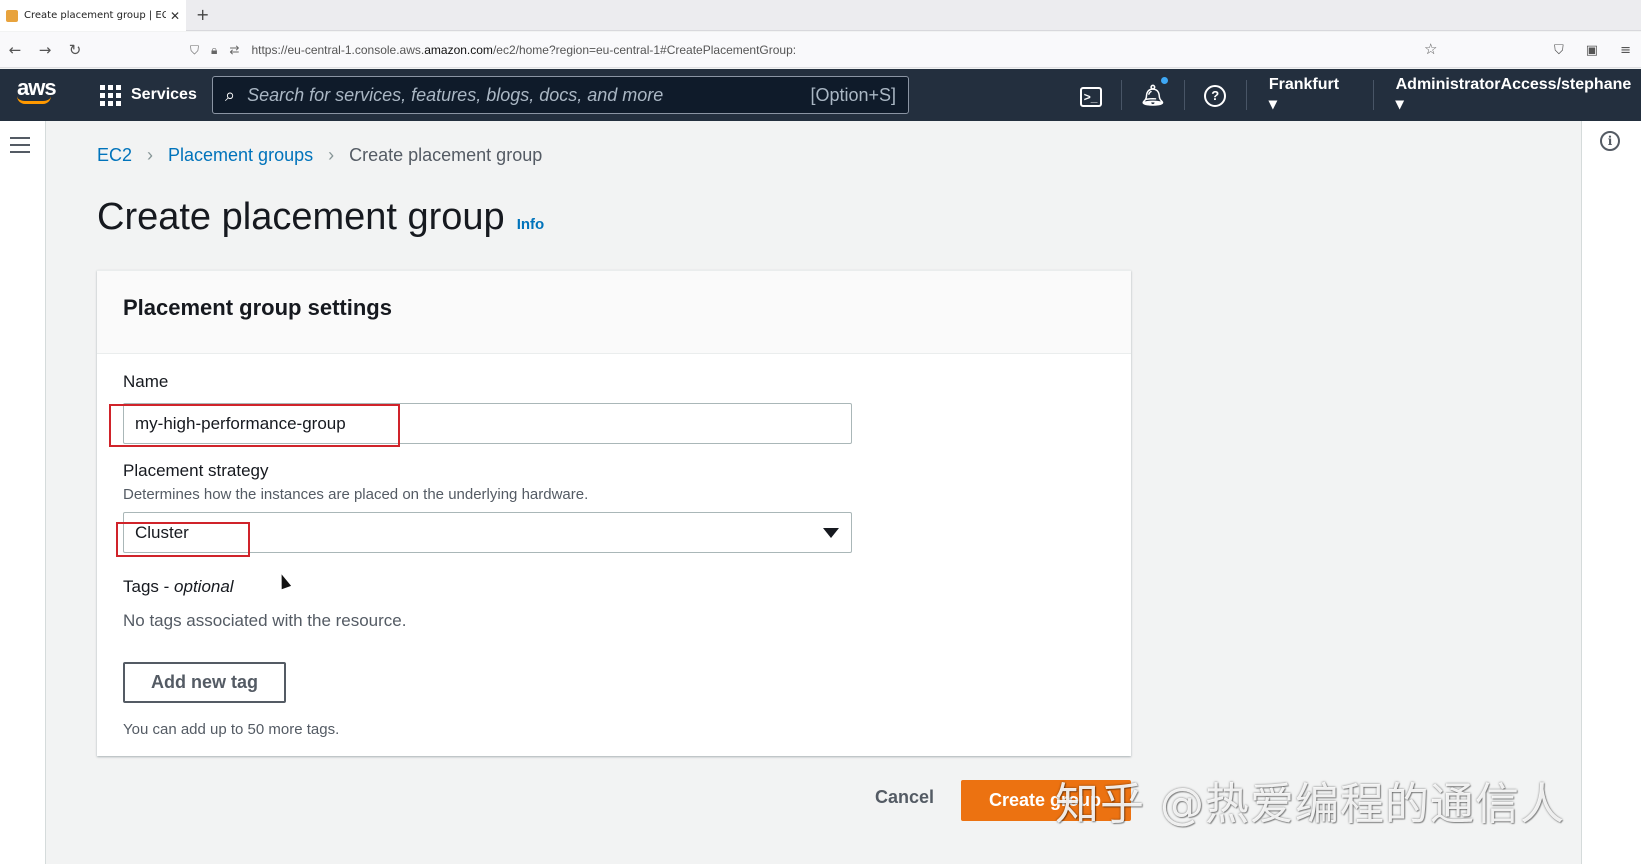  I want to click on region-selector: Frankfurt ▾, so click(1310, 95).